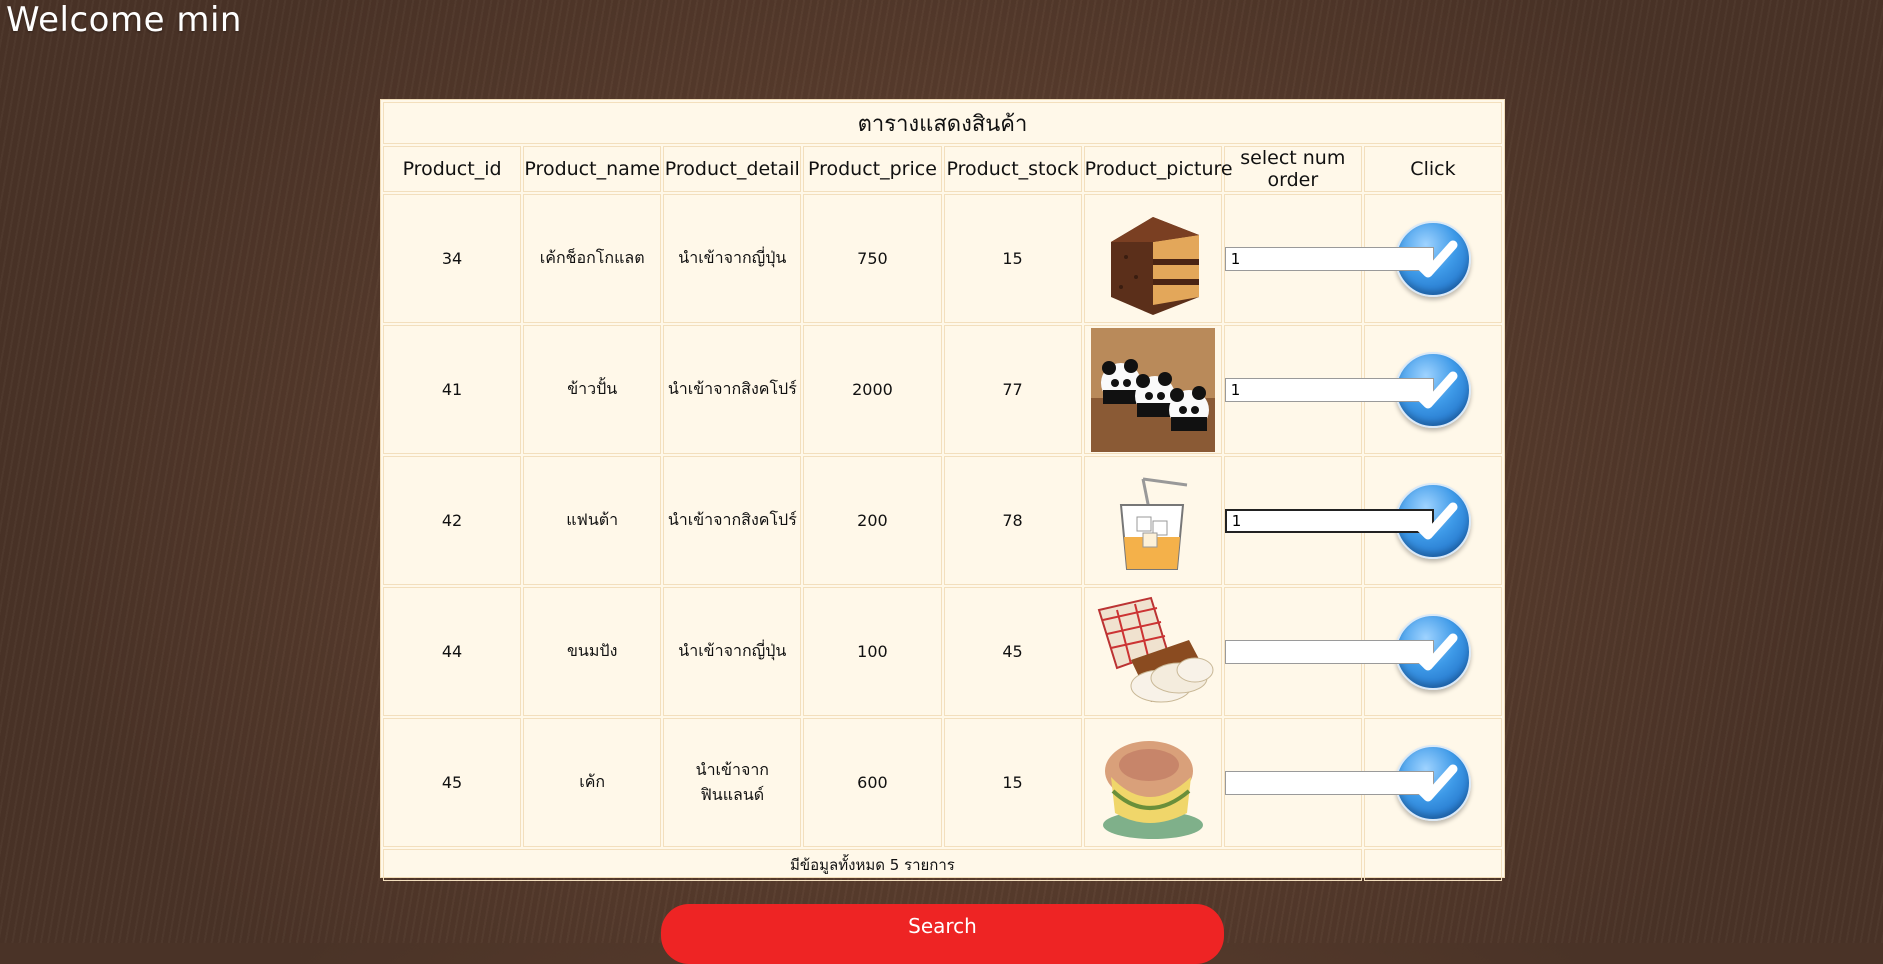 Image resolution: width=1883 pixels, height=964 pixels. Describe the element at coordinates (732, 169) in the screenshot. I see `col-header-detail: Product_detail` at that location.